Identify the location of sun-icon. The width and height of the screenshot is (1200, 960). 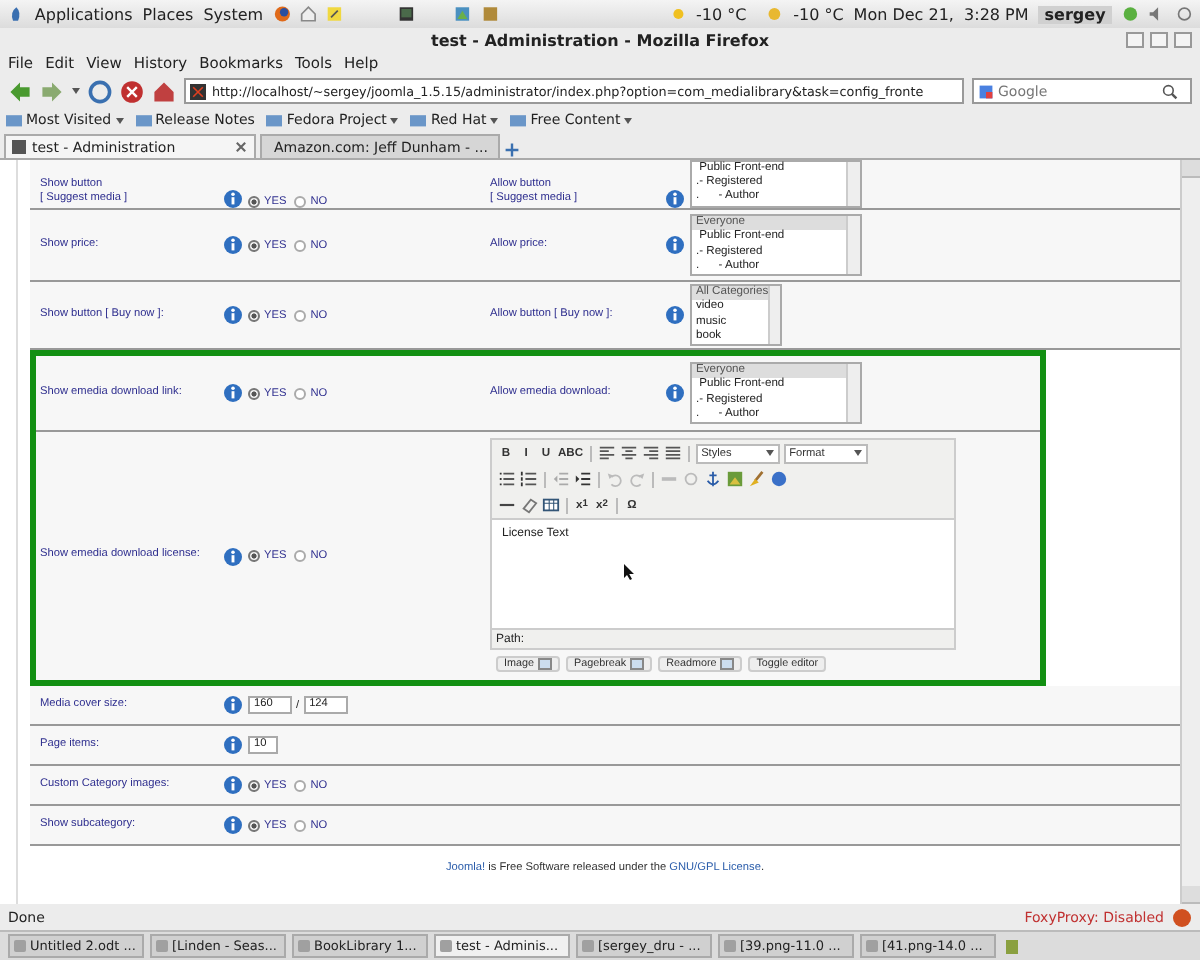
(677, 14).